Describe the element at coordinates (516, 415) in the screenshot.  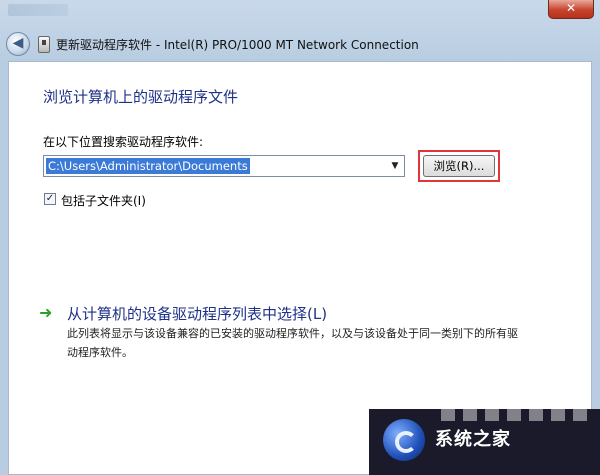
I see `watermark-ghost-text` at that location.